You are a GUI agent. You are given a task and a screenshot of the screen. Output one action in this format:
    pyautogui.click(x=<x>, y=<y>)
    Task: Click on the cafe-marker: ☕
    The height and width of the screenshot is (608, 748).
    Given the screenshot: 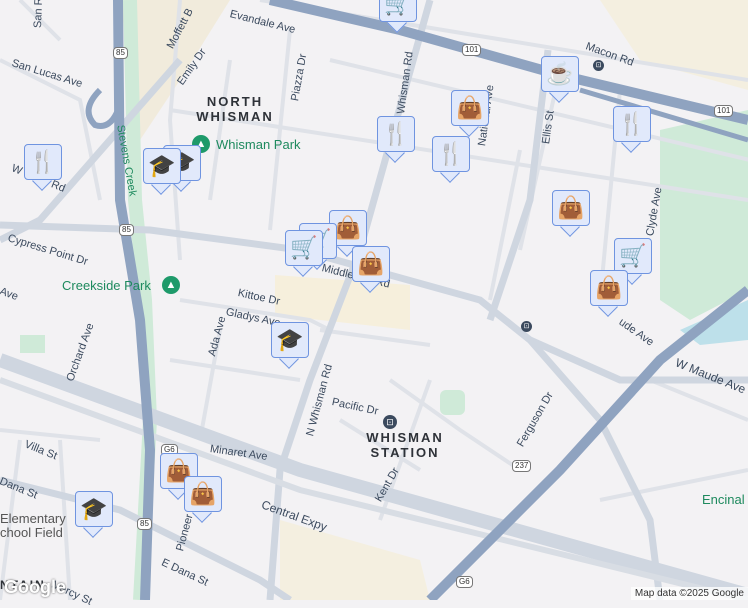 What is the action you would take?
    pyautogui.click(x=560, y=79)
    